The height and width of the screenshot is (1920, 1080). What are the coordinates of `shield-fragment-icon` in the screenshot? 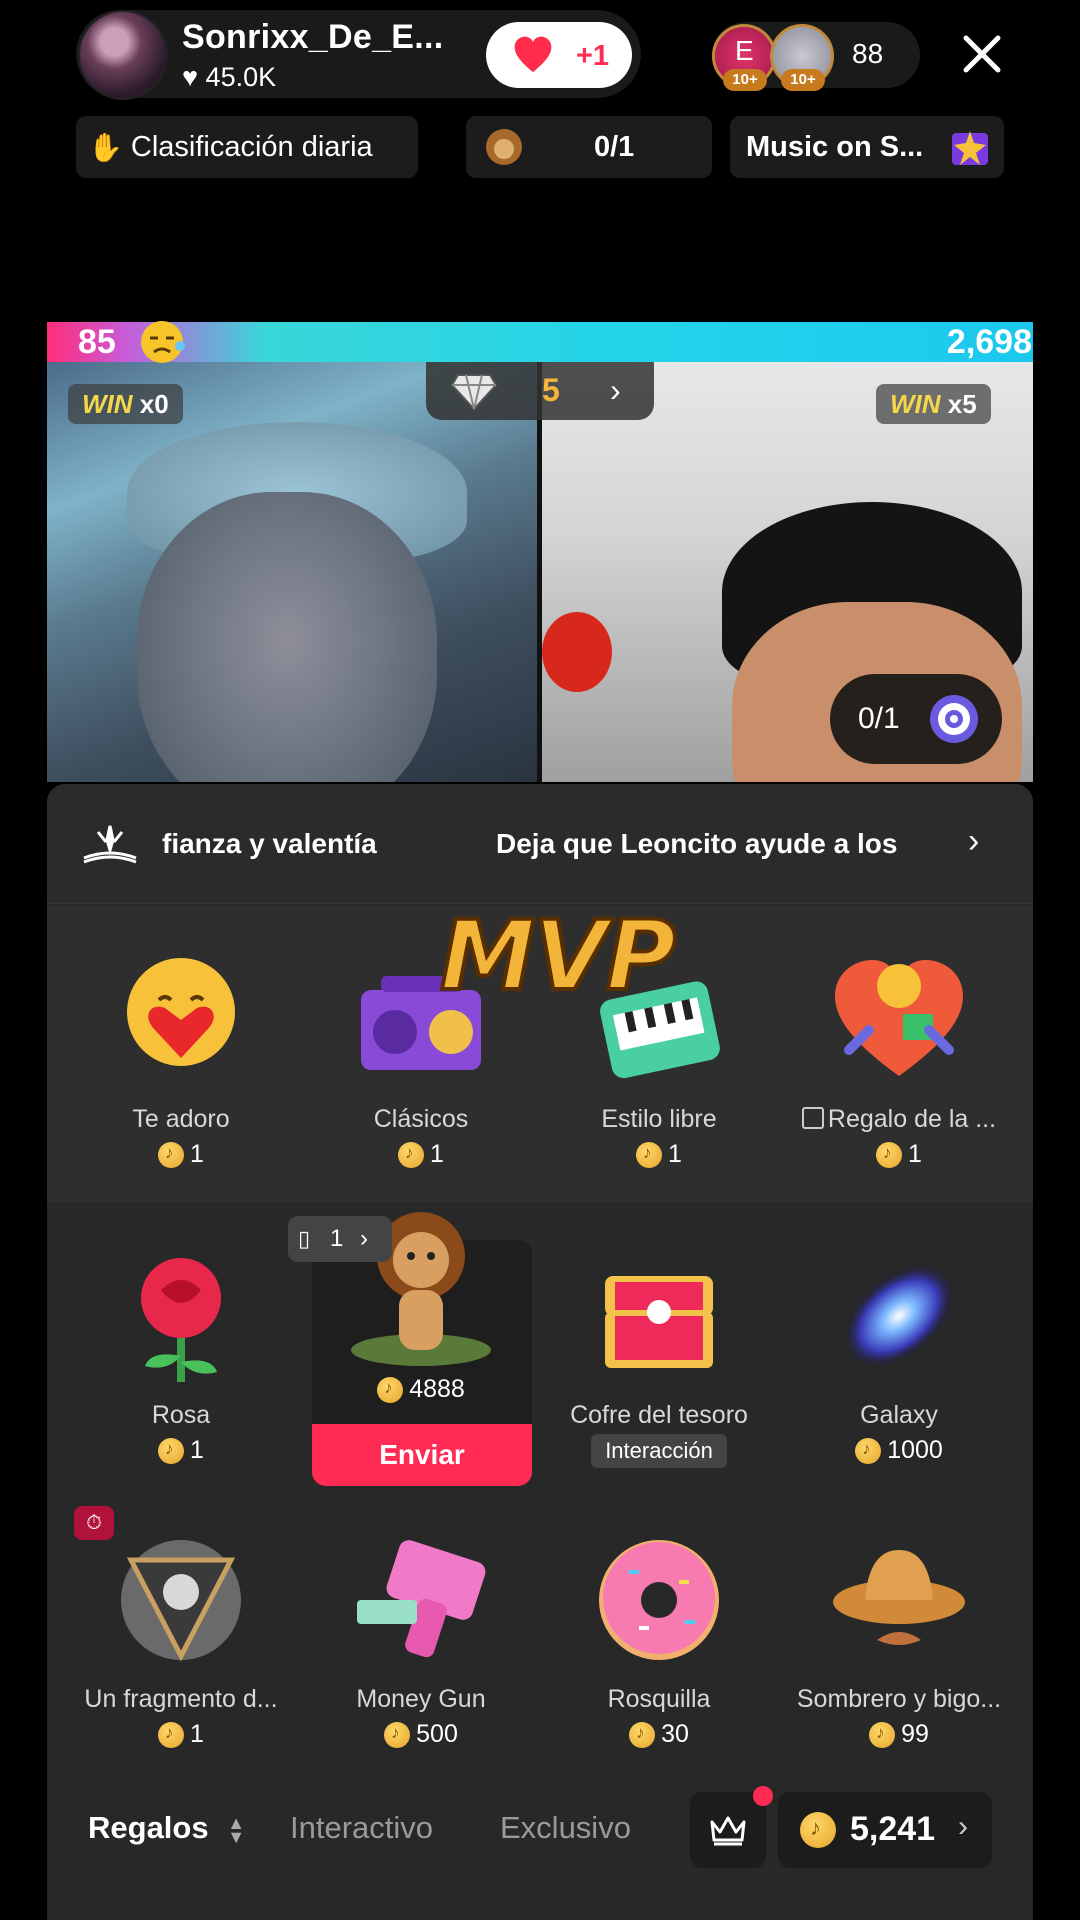 It's located at (181, 1601).